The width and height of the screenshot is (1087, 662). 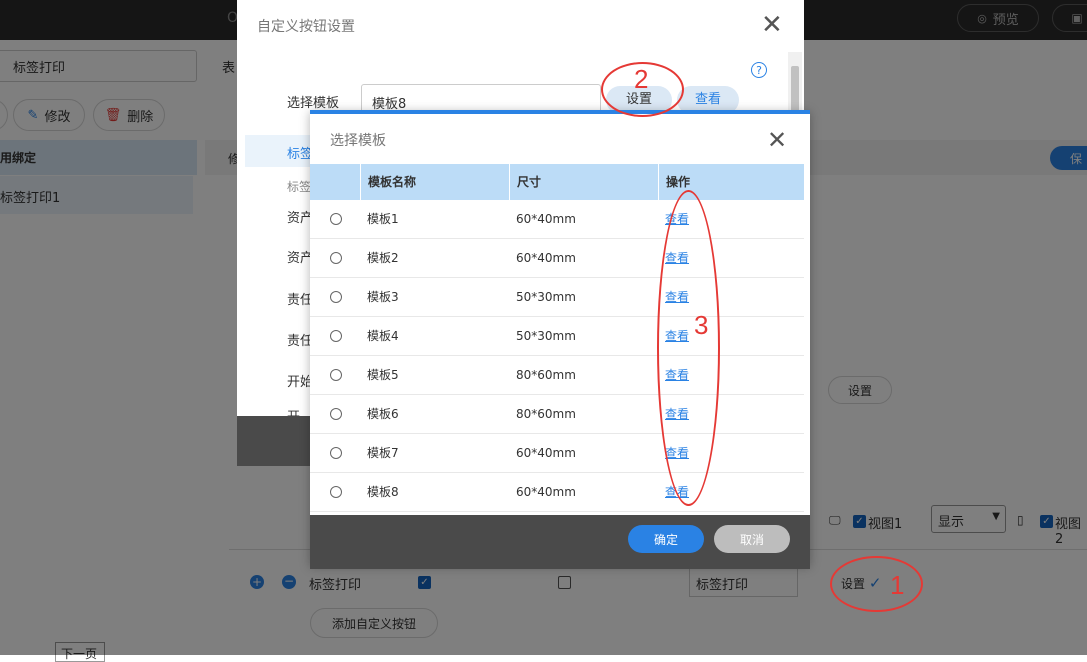 I want to click on table-row: 模板8 60*40mm 查看, so click(x=557, y=492).